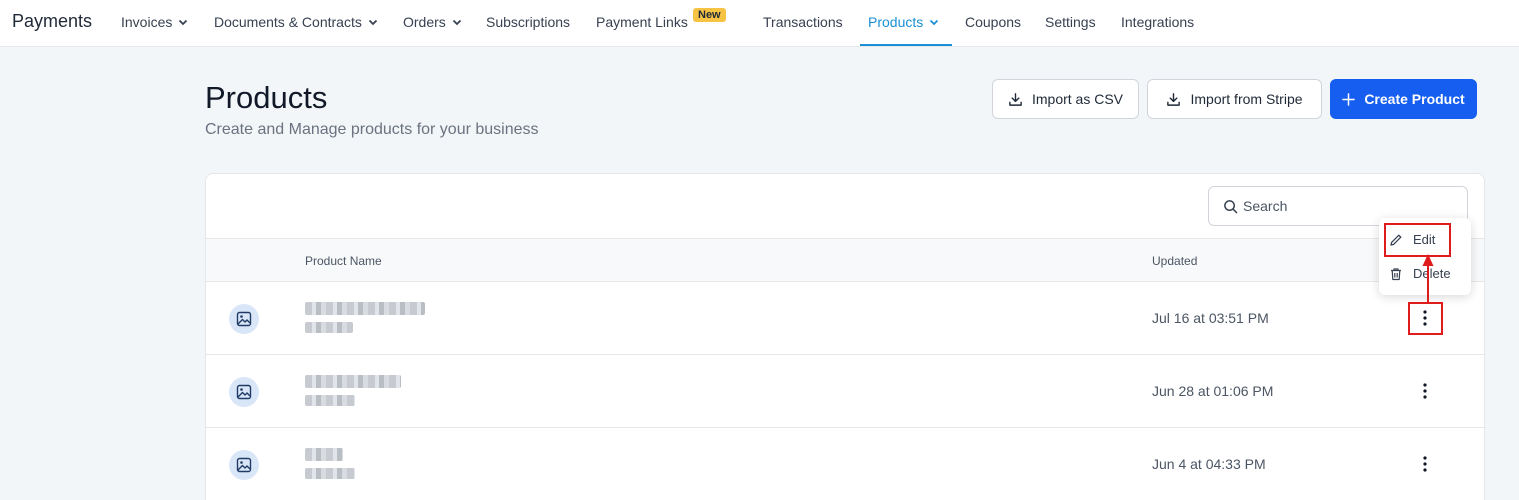 The height and width of the screenshot is (500, 1519). I want to click on nav-documents-contracts: Documents & Contracts, so click(296, 22).